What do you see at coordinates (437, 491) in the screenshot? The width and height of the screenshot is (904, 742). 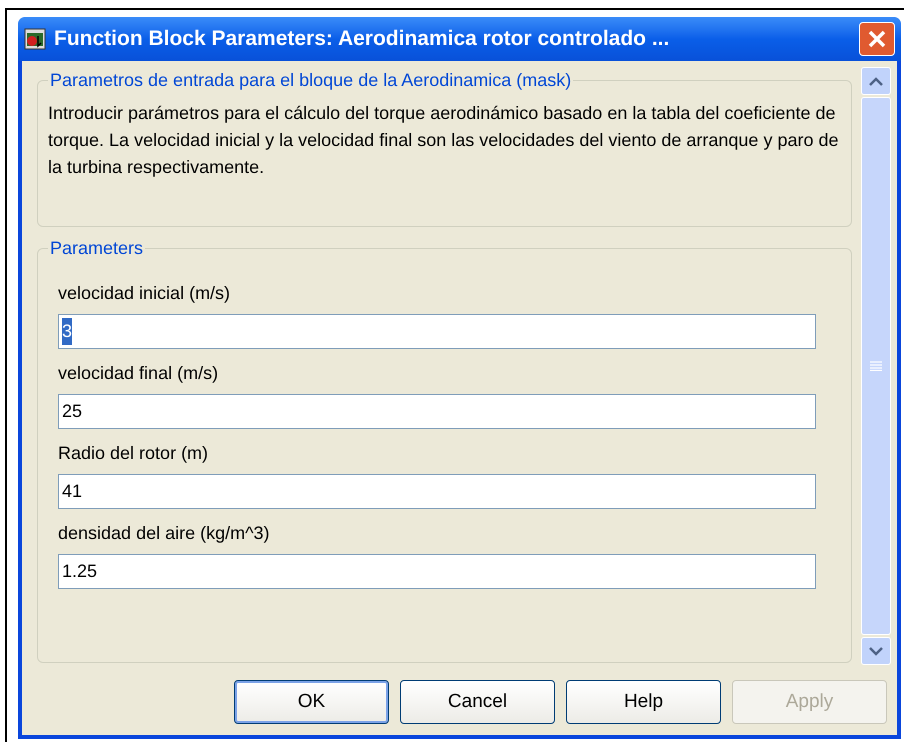 I see `input-field: 41` at bounding box center [437, 491].